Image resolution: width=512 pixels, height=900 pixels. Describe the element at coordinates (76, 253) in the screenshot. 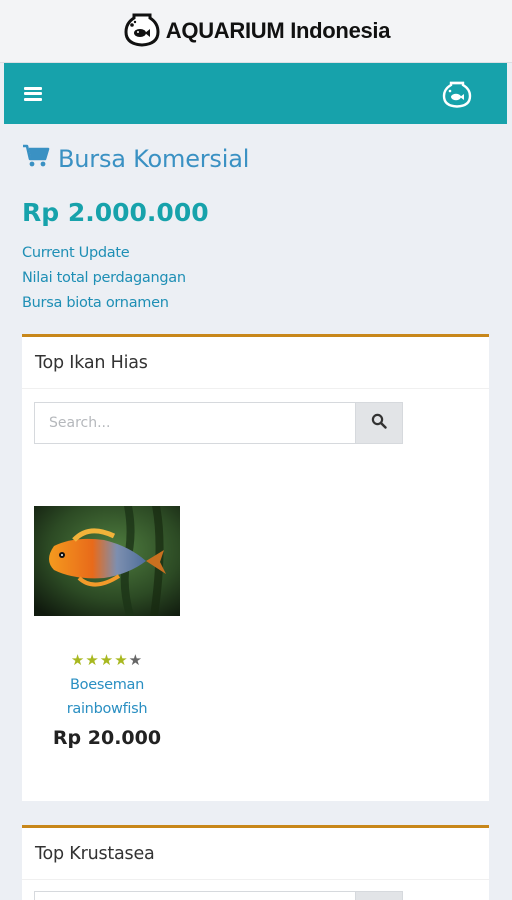

I see `hero-line-current-update: Current Update` at that location.